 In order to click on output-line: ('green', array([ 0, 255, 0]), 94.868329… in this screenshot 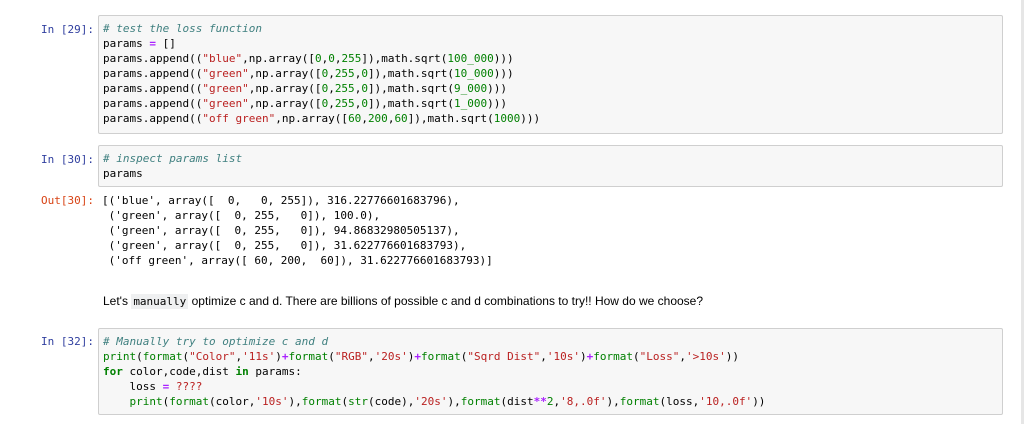, I will do `click(281, 230)`.